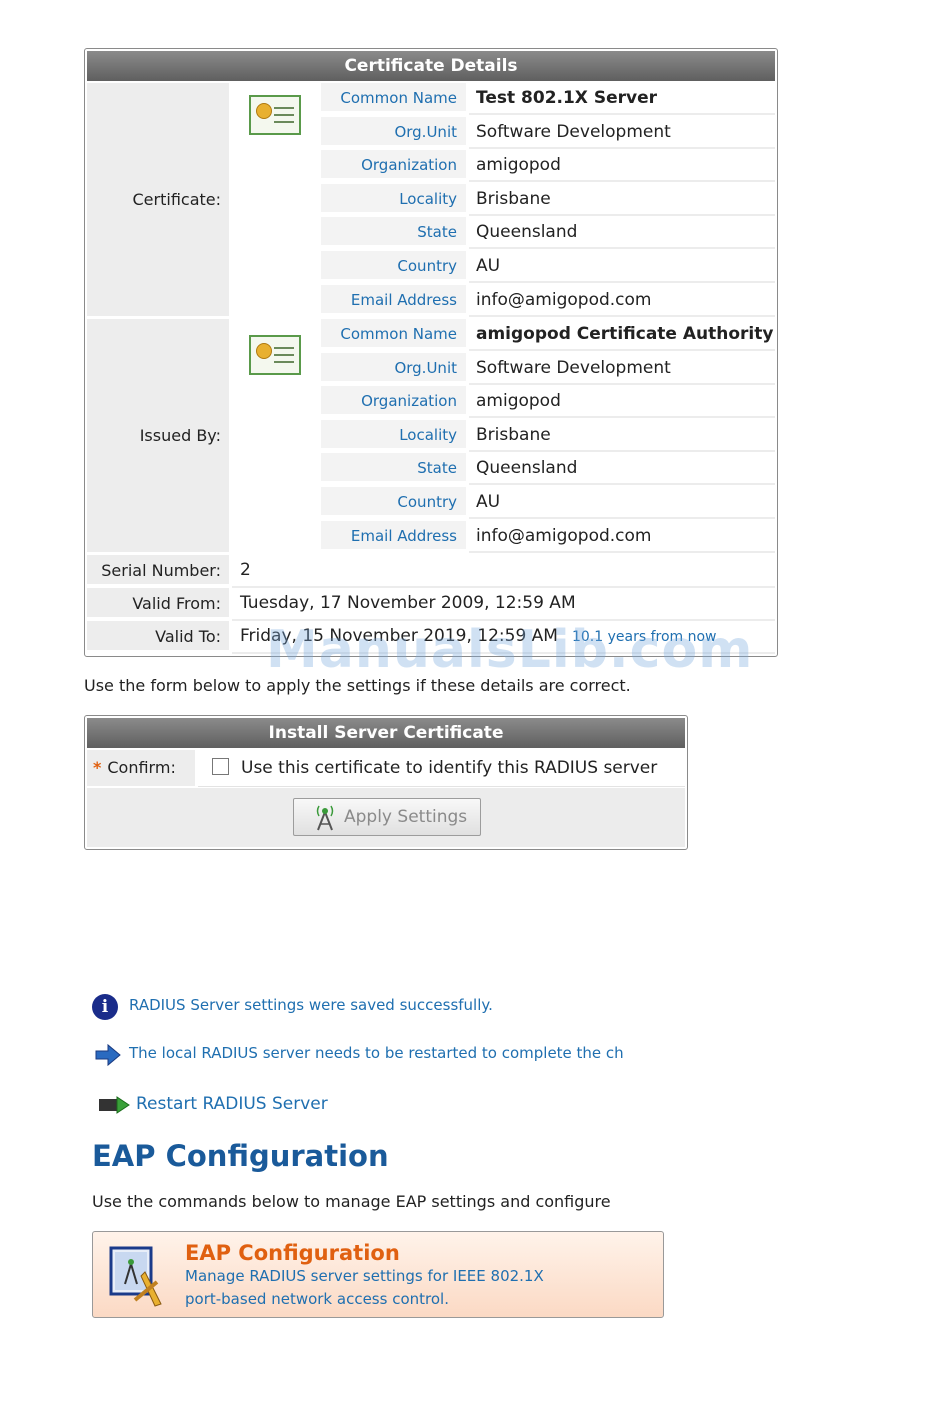 This screenshot has width=950, height=1420. Describe the element at coordinates (317, 1299) in the screenshot. I see `eap-card-line-2: port-based network access control.` at that location.